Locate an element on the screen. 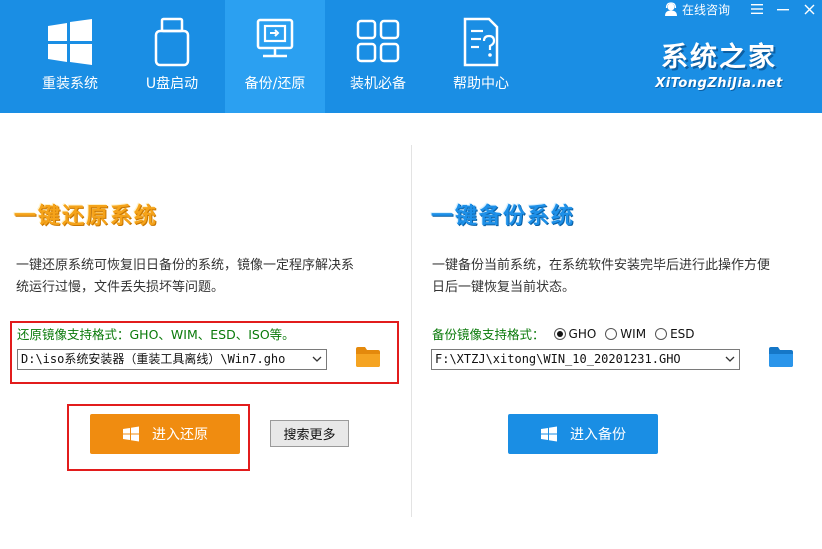 This screenshot has width=822, height=549. format-radio-gho: GHO is located at coordinates (575, 333).